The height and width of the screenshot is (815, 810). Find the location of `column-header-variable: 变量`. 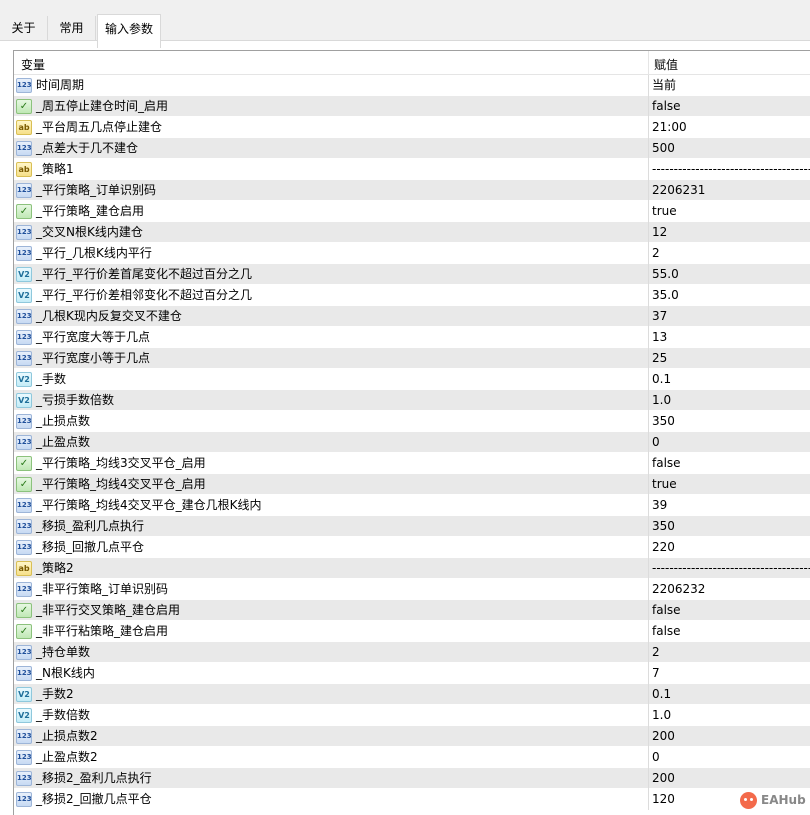

column-header-variable: 变量 is located at coordinates (33, 64).